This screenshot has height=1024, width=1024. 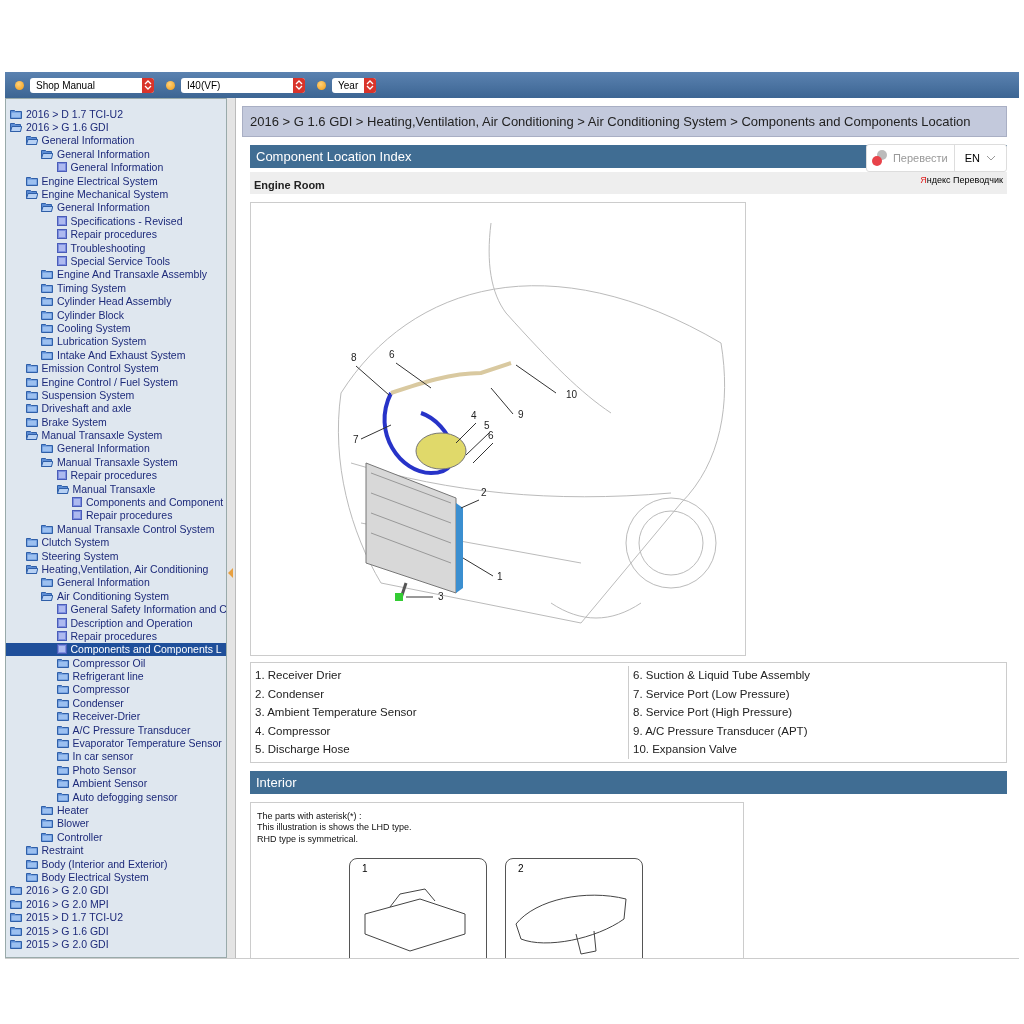 I want to click on tree-item: Compressor Oil, so click(x=116, y=663).